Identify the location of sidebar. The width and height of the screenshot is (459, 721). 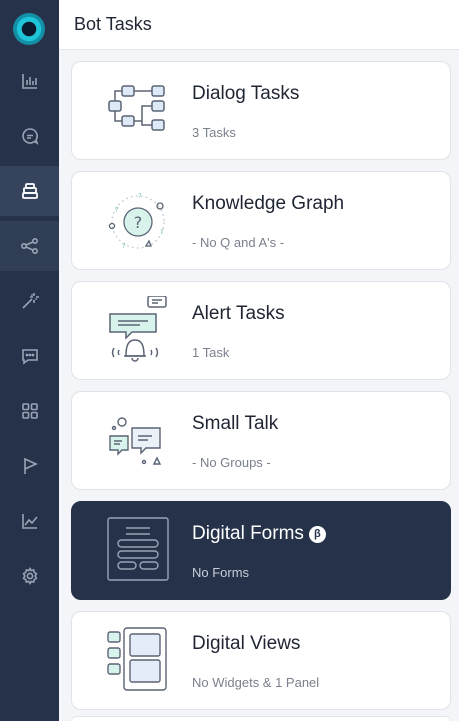
(29, 360).